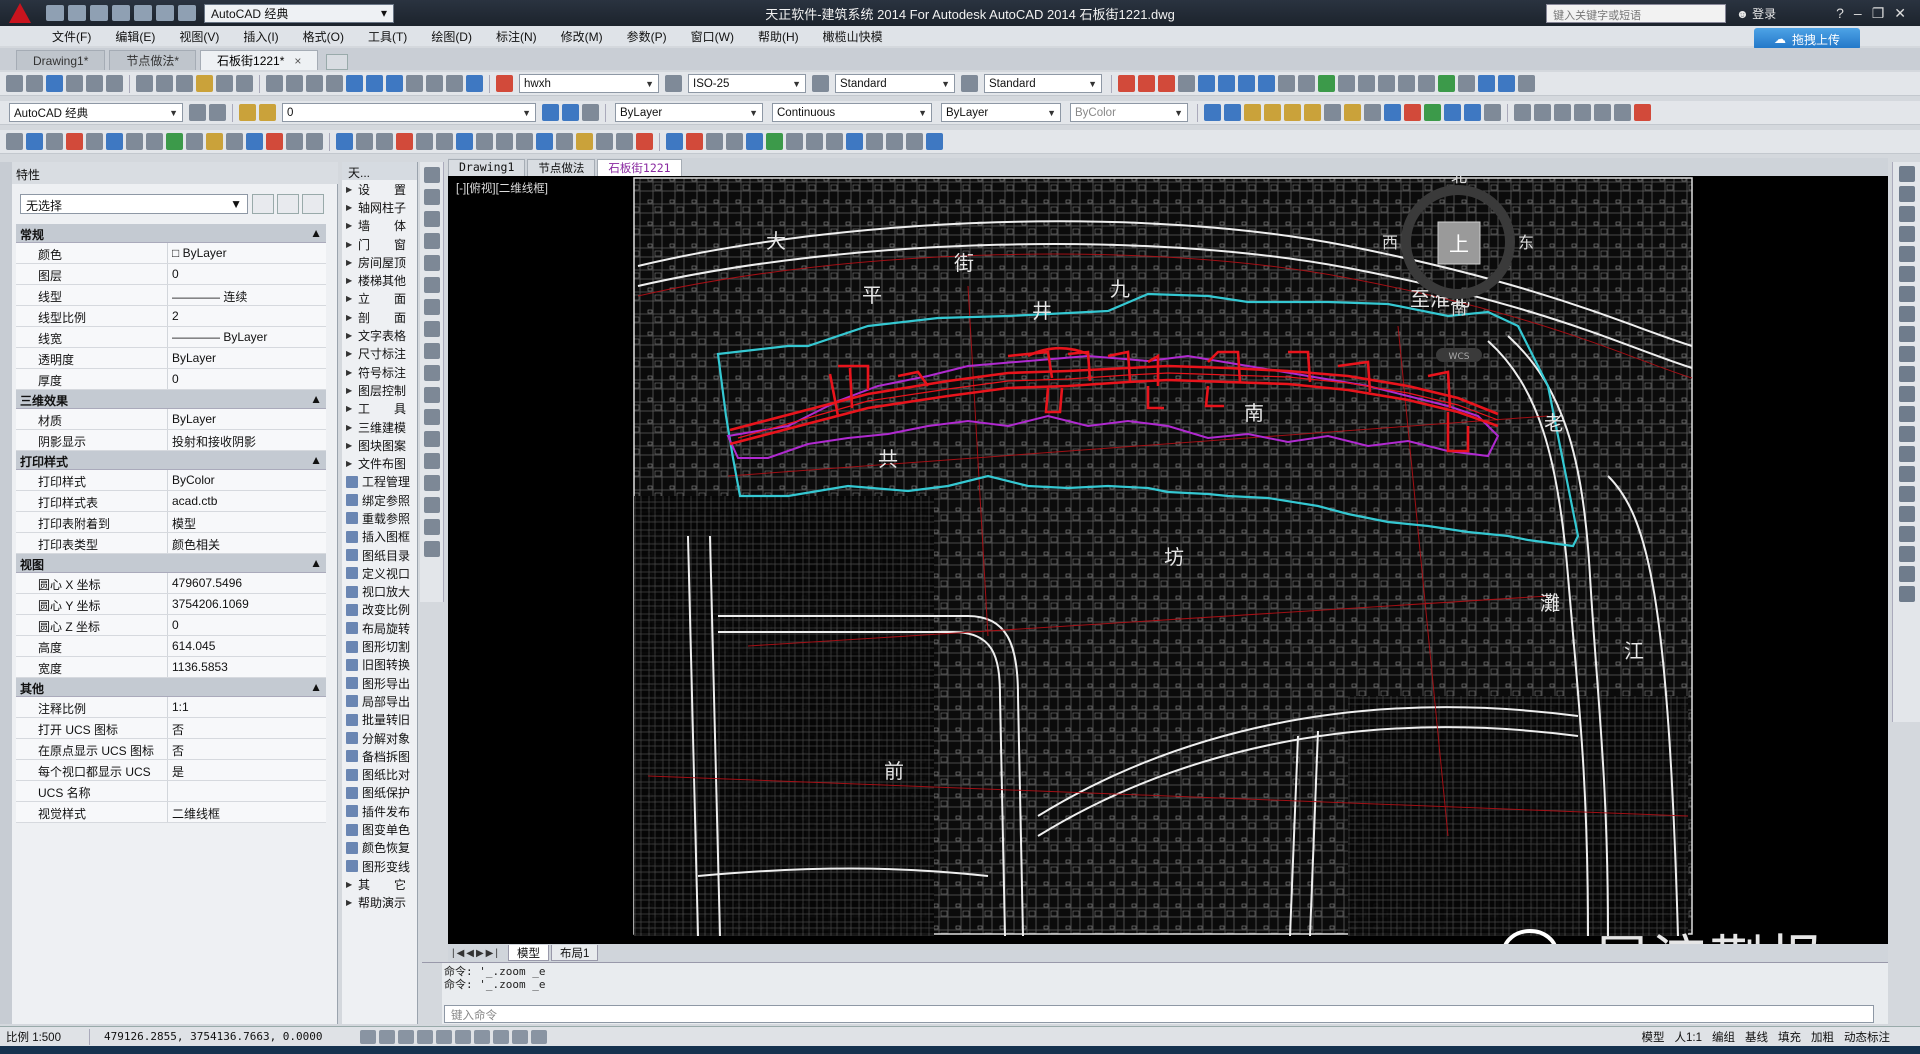 The image size is (1920, 1054). I want to click on property-value: 3754206.1069, so click(247, 604).